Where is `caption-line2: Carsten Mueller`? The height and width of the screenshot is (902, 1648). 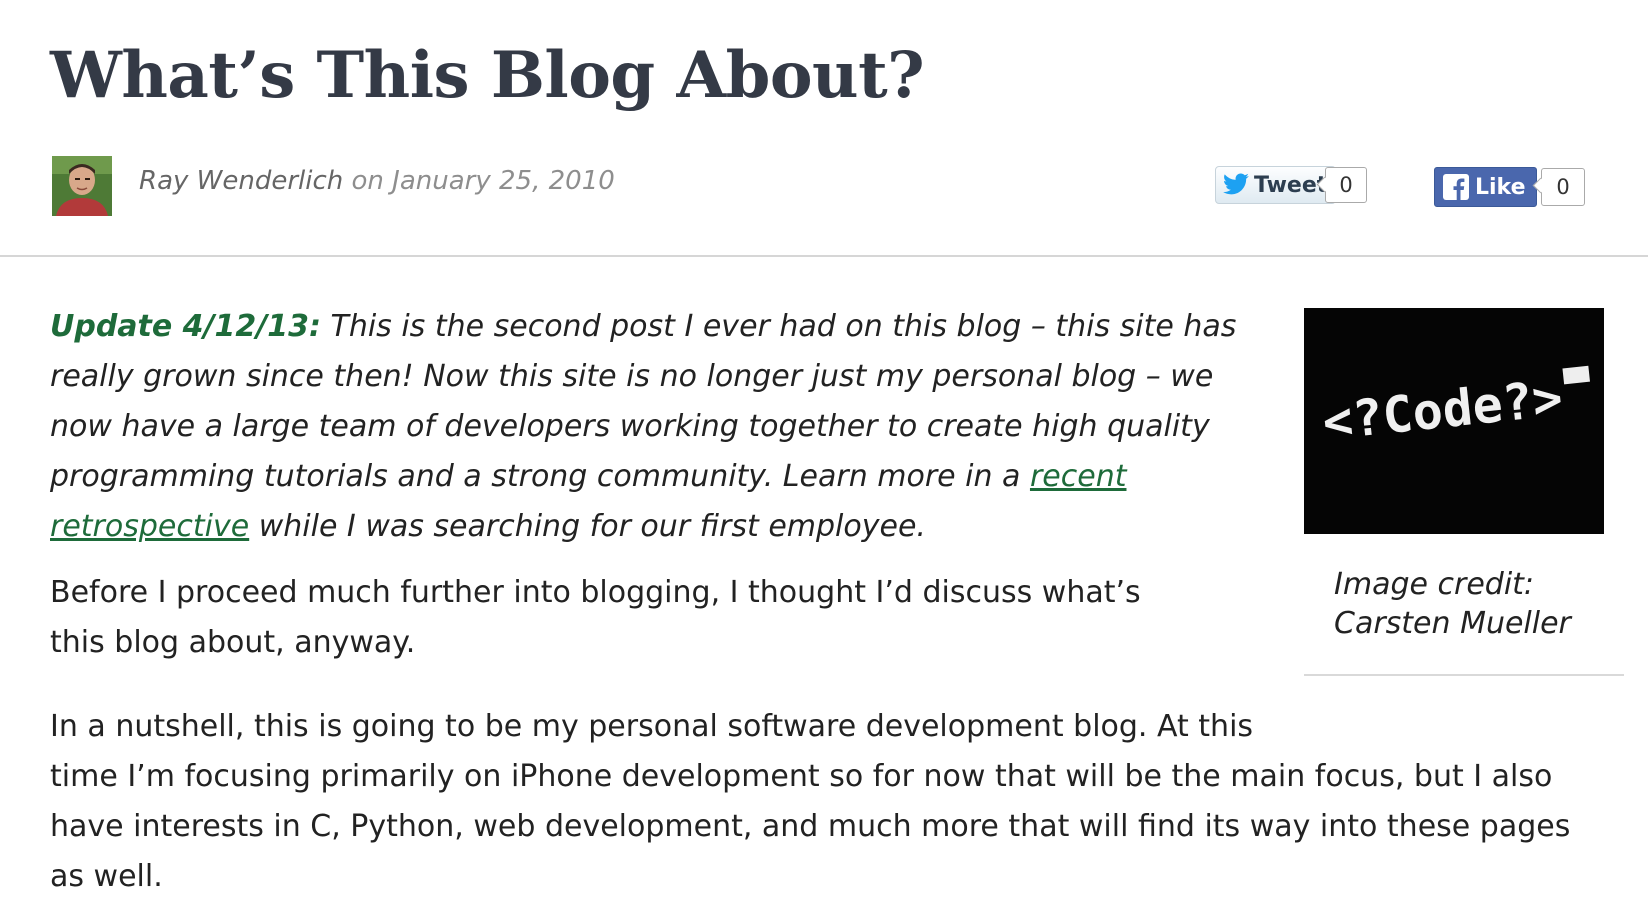
caption-line2: Carsten Mueller is located at coordinates (1452, 623).